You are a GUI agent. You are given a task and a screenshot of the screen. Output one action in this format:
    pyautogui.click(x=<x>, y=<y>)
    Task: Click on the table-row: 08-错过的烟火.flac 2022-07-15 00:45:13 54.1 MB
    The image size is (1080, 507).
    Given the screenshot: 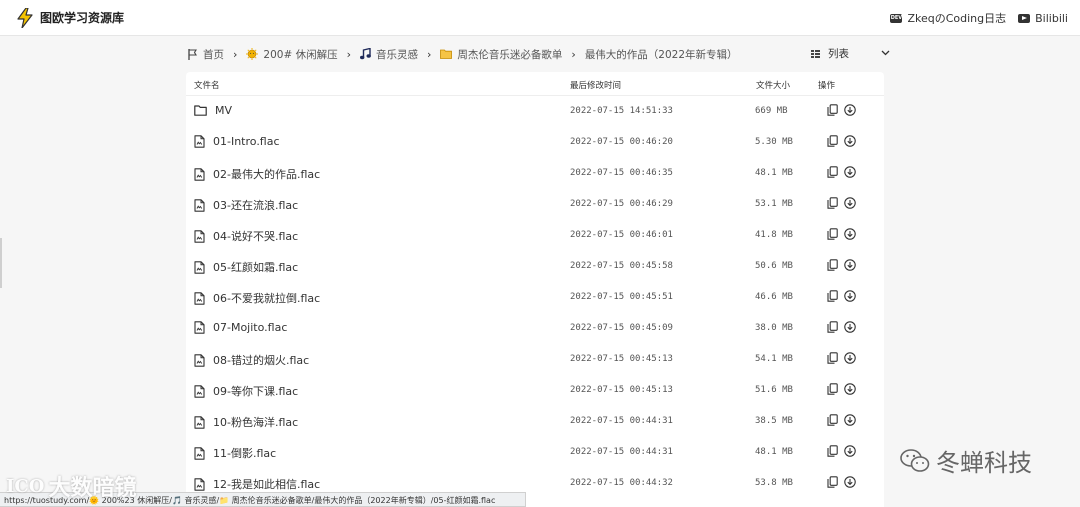 What is the action you would take?
    pyautogui.click(x=535, y=359)
    